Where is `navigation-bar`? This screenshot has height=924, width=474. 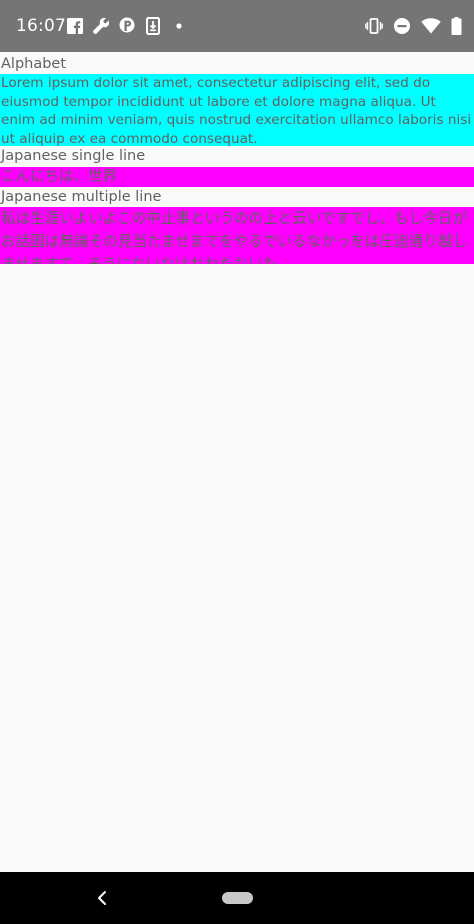 navigation-bar is located at coordinates (237, 898).